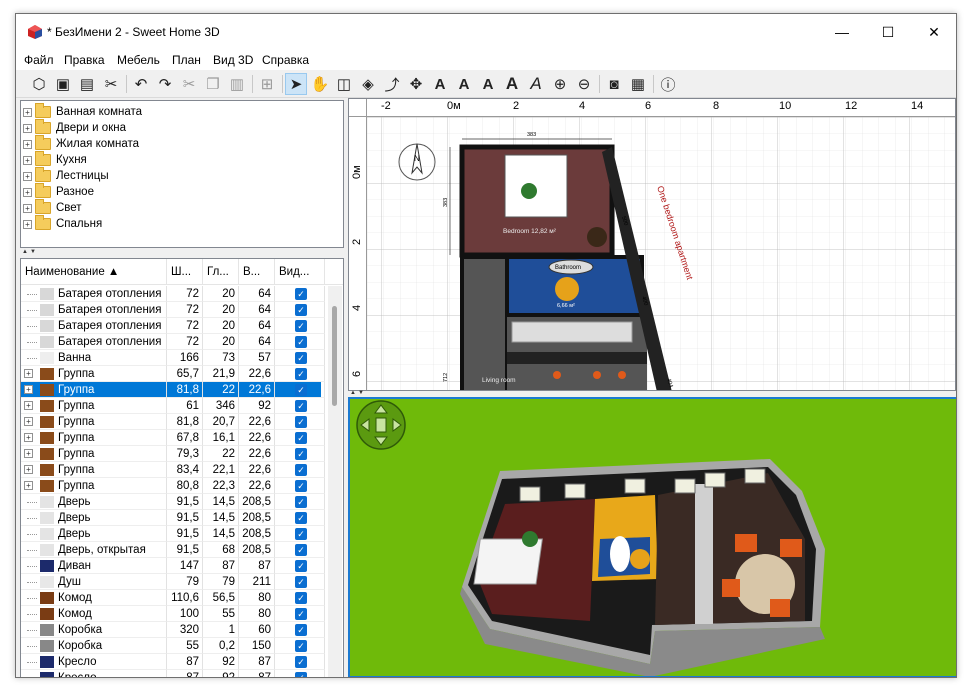  What do you see at coordinates (440, 84) in the screenshot?
I see `add-text-icon: A` at bounding box center [440, 84].